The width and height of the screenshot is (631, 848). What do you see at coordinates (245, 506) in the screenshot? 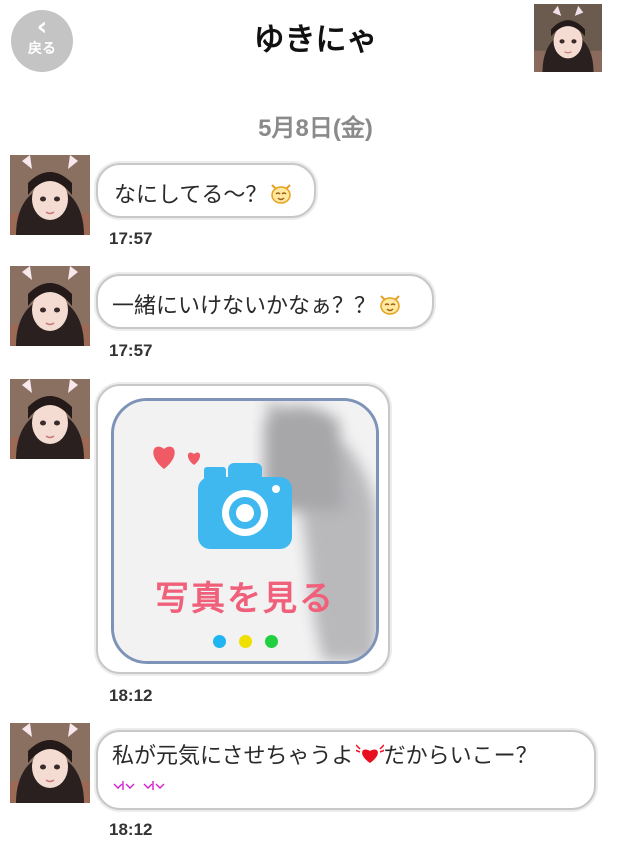
I see `camera-icon` at bounding box center [245, 506].